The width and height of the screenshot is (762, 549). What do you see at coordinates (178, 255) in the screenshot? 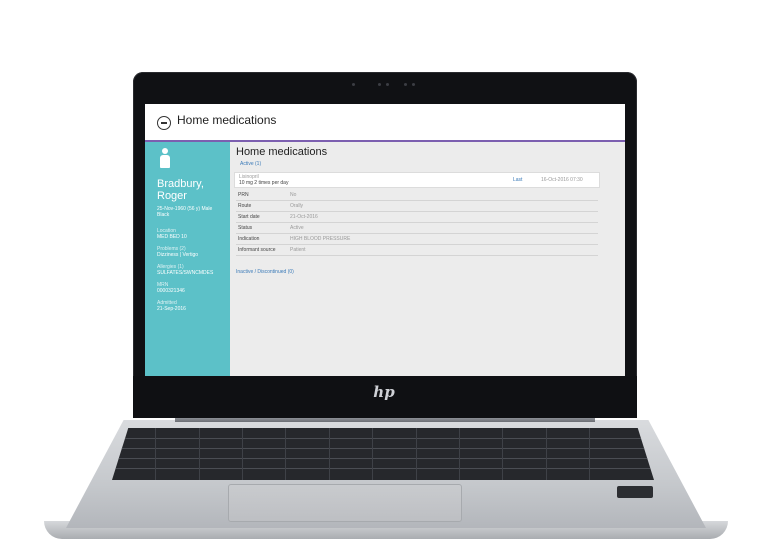
I see `problems-value: Dizziness | Vertigo` at bounding box center [178, 255].